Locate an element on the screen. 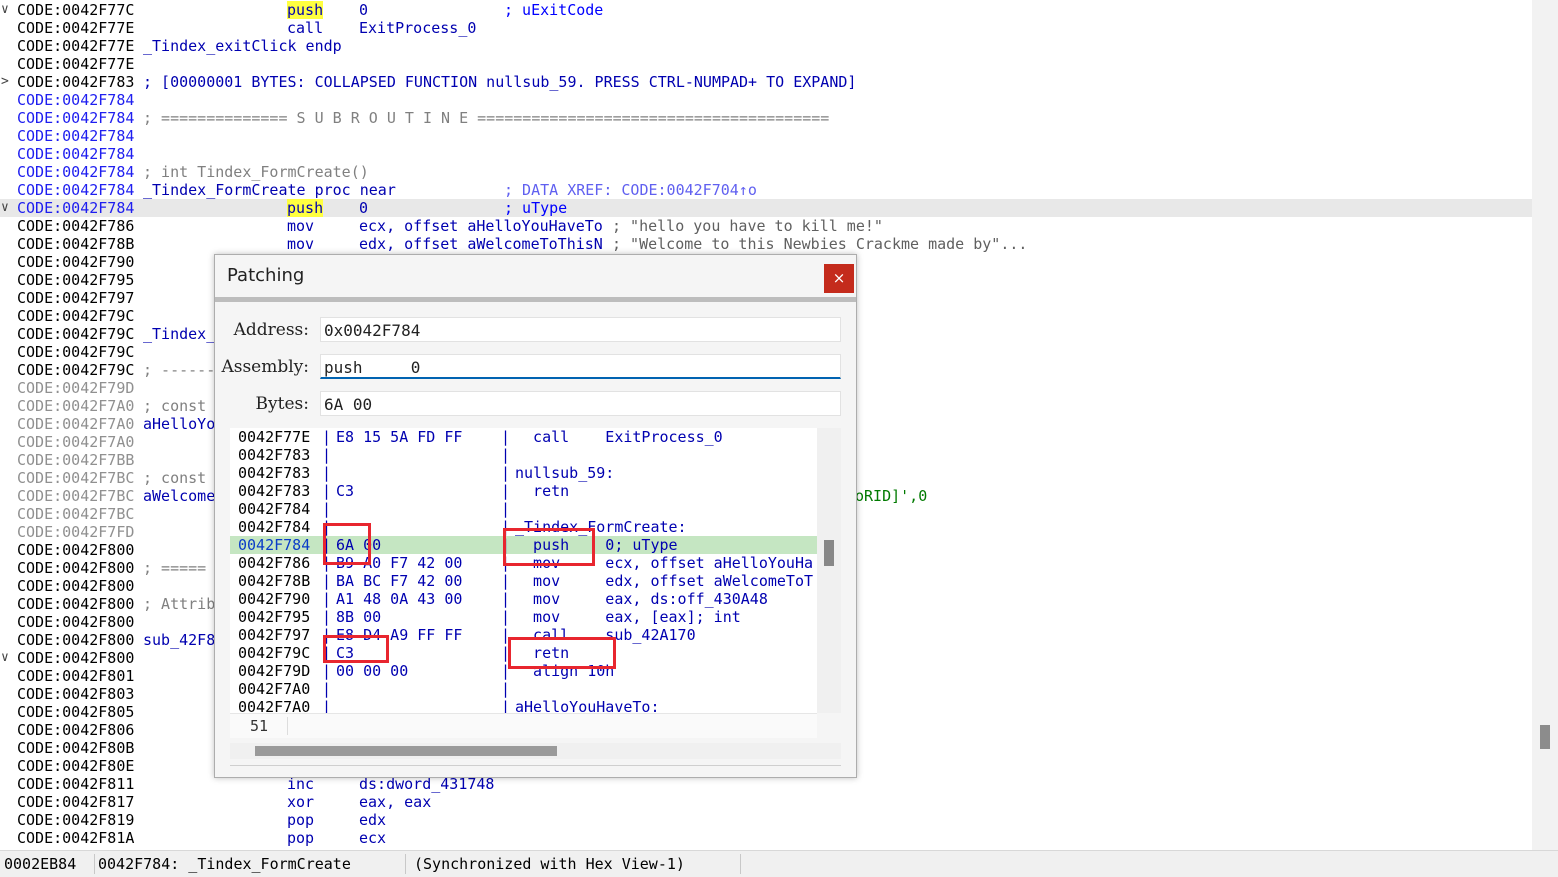  preview-hscroll-thumb is located at coordinates (406, 751).